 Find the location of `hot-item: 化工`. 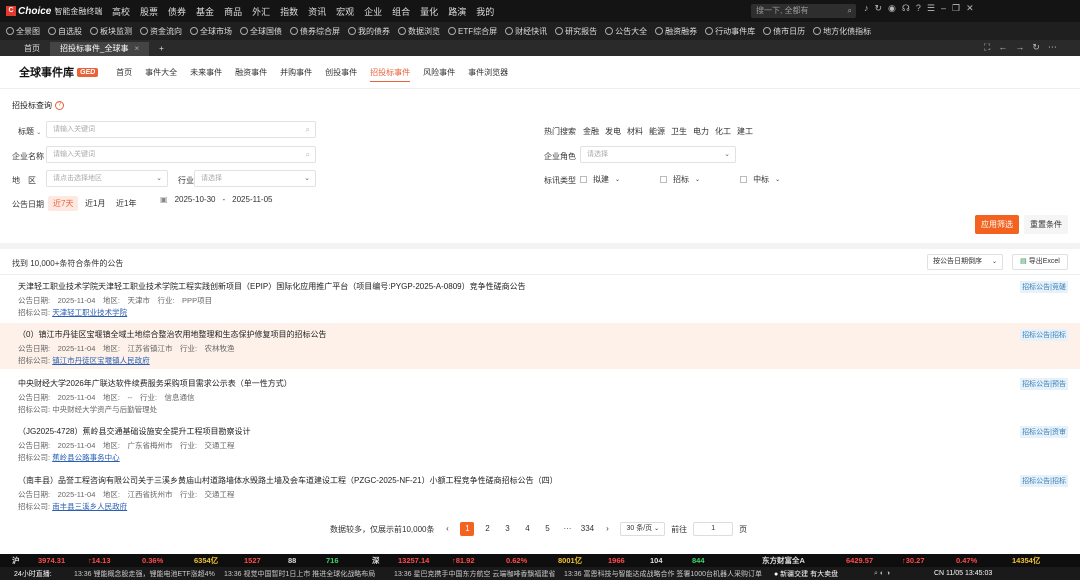

hot-item: 化工 is located at coordinates (723, 131).